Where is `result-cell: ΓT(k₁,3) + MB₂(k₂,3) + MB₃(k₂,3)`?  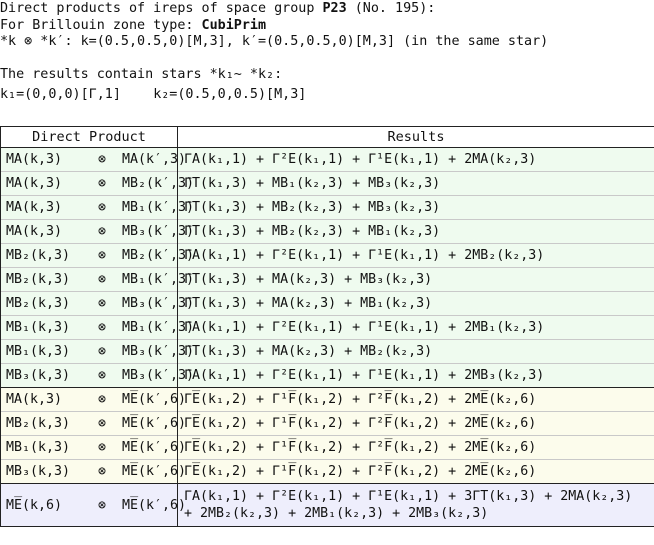
result-cell: ΓT(k₁,3) + MB₂(k₂,3) + MB₃(k₂,3) is located at coordinates (415, 207).